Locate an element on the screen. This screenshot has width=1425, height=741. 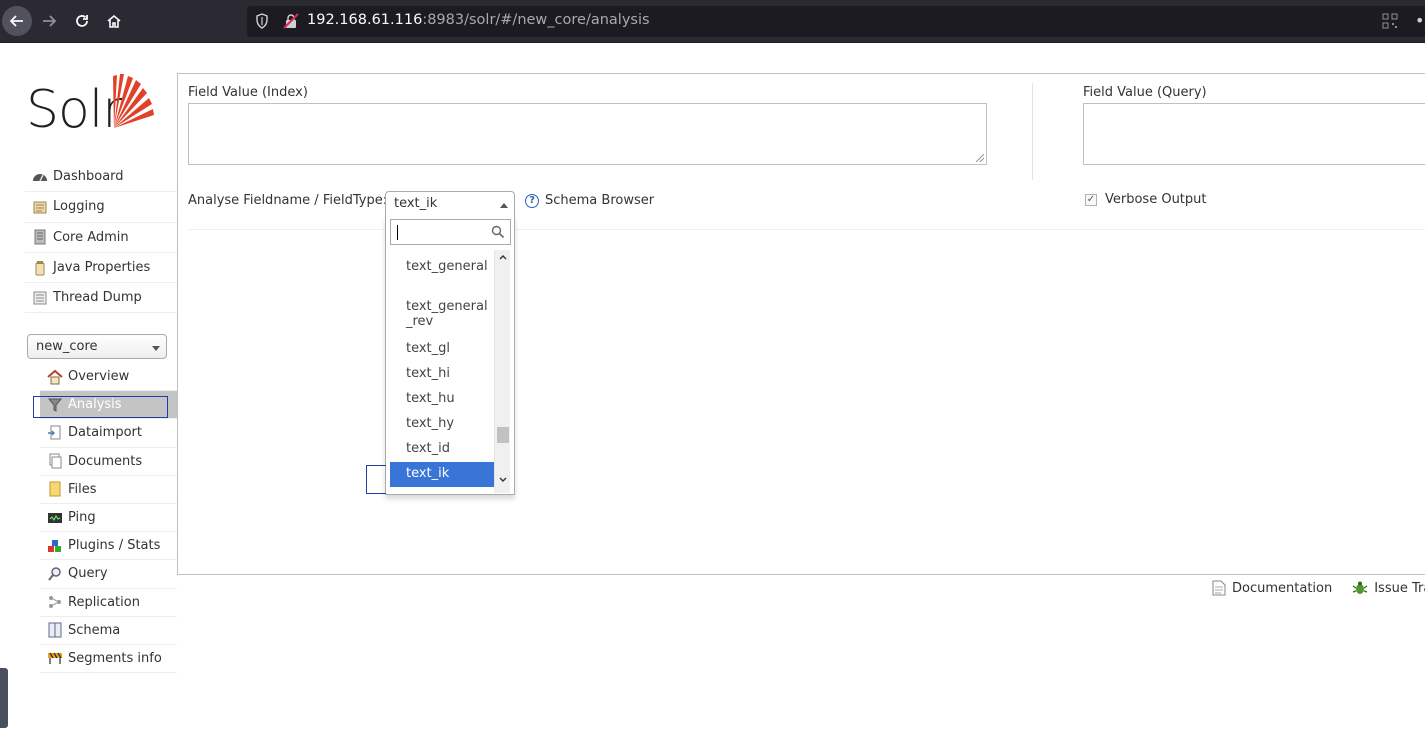
menu-item-documents: Documents is located at coordinates (108, 462).